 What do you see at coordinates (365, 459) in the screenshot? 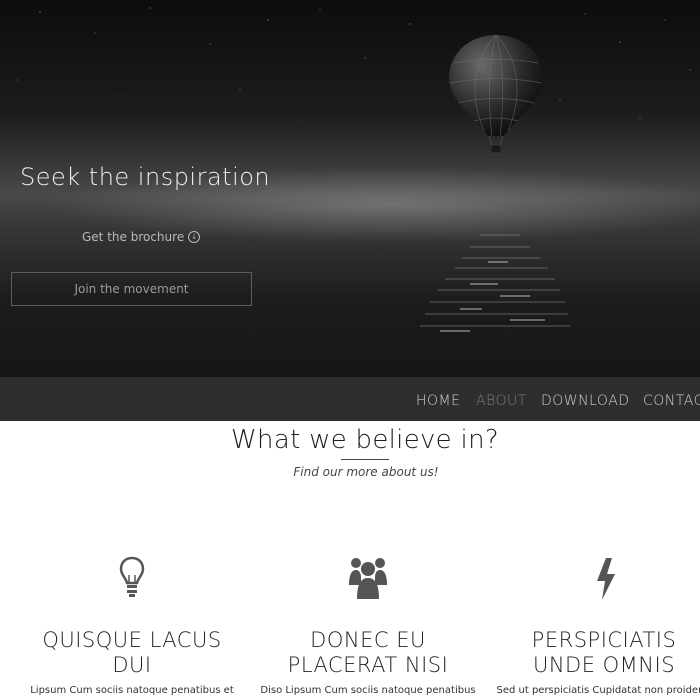
I see `title-divider` at bounding box center [365, 459].